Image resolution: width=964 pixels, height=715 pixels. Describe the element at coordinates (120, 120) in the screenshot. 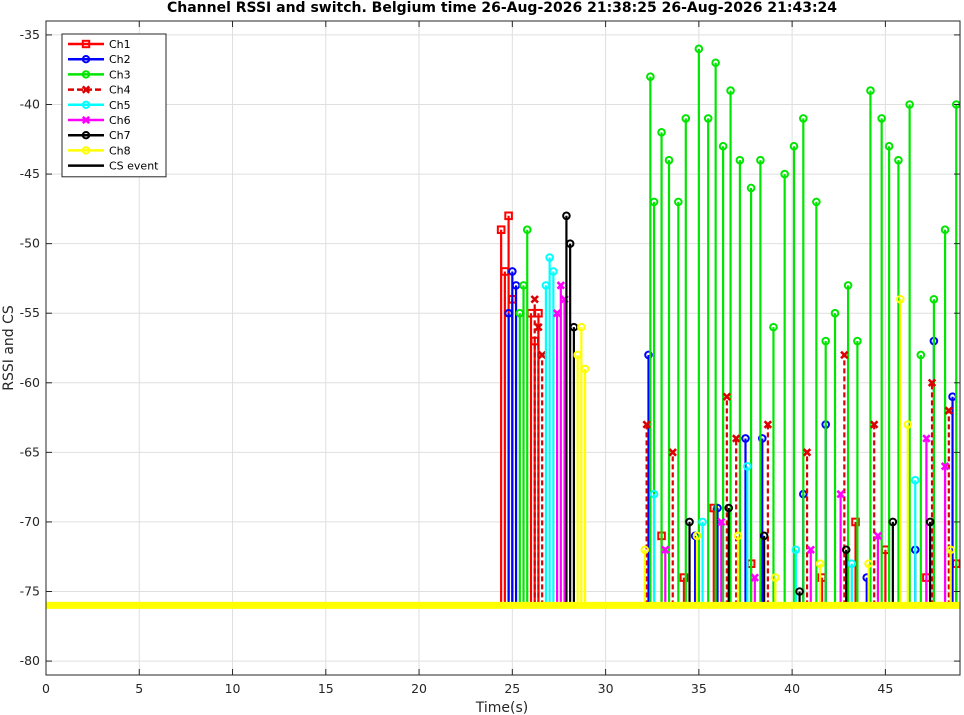

I see `legend-label: Ch6` at that location.